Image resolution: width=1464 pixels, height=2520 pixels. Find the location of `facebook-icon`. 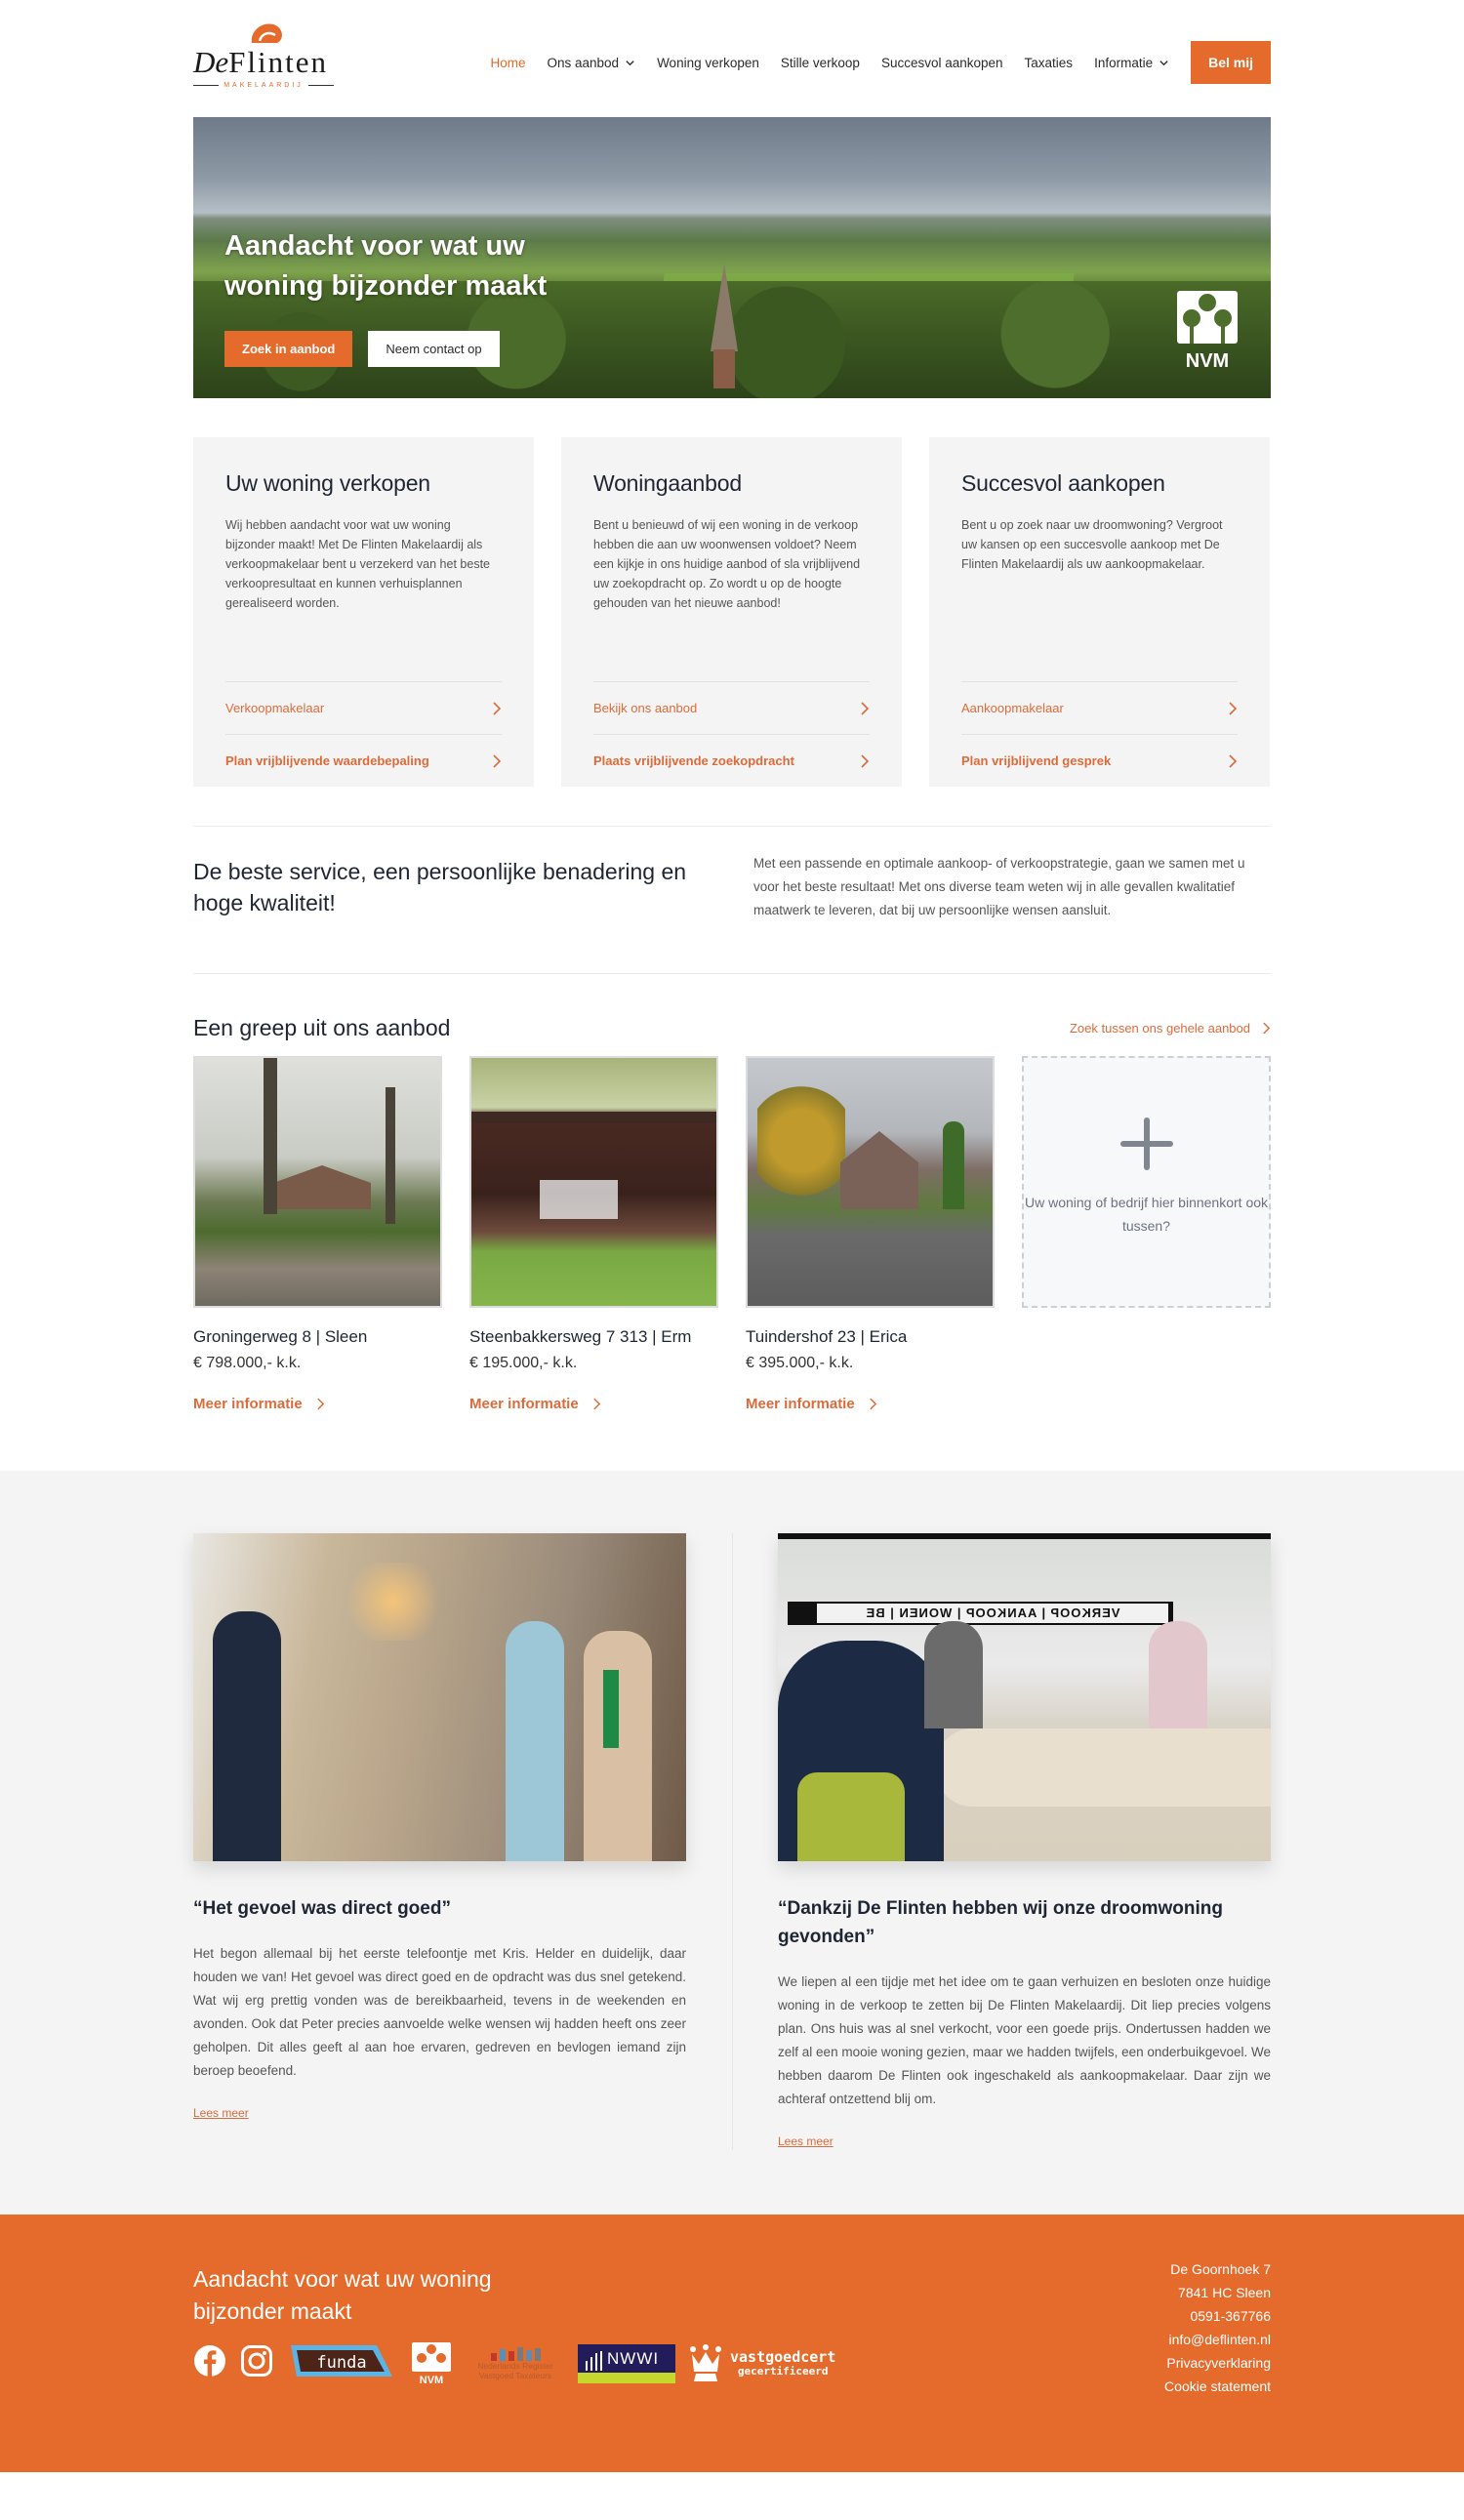

facebook-icon is located at coordinates (209, 2363).